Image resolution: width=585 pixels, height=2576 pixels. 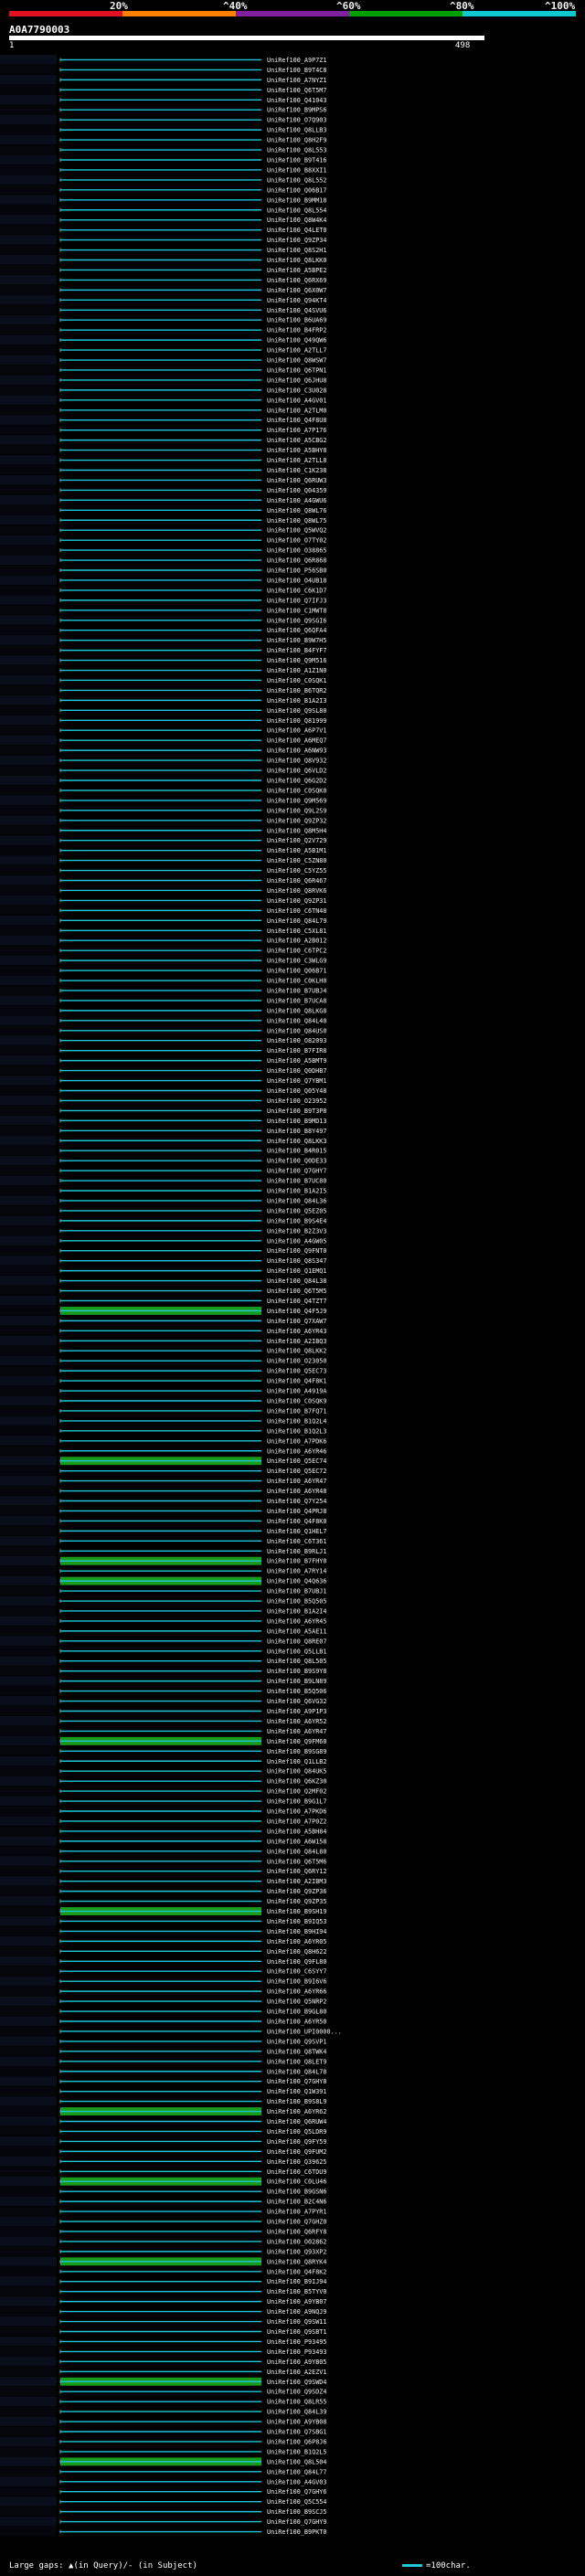 I want to click on hit-row: UniRef100_Q8H622, so click(x=163, y=1950).